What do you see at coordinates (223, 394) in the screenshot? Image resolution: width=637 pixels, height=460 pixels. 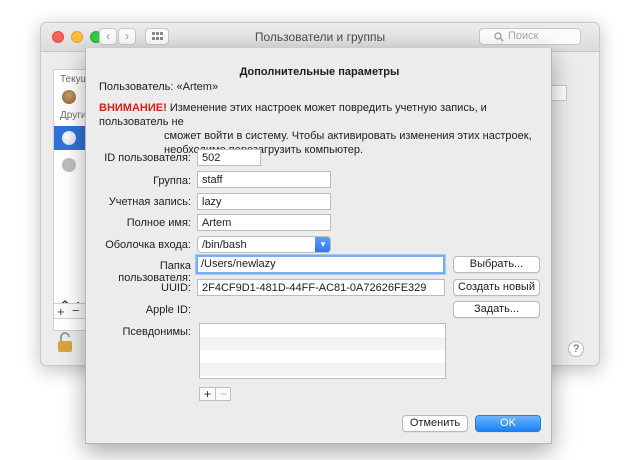 I see `remove-alias-button: −` at bounding box center [223, 394].